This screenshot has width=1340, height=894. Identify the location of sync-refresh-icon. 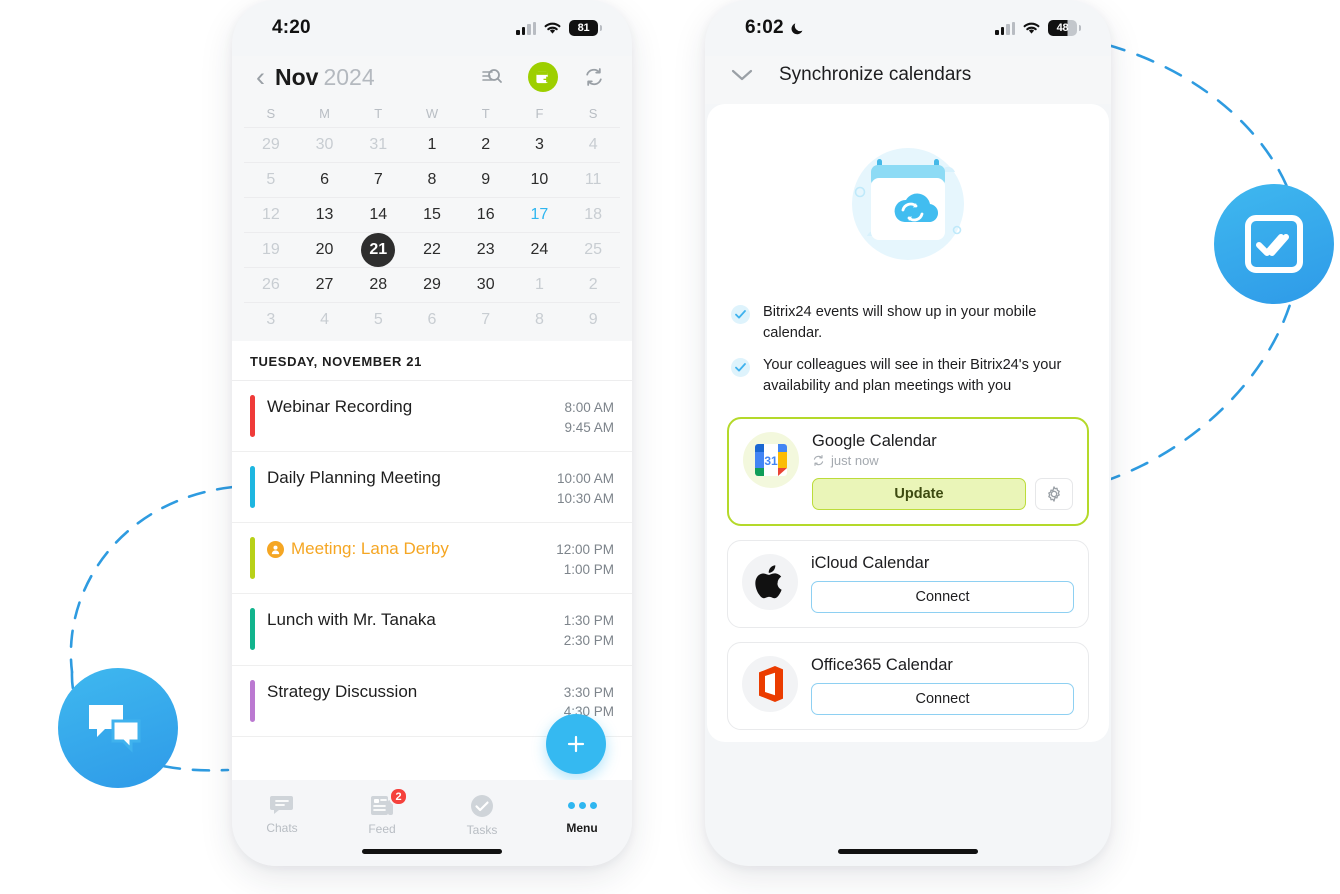
(594, 77).